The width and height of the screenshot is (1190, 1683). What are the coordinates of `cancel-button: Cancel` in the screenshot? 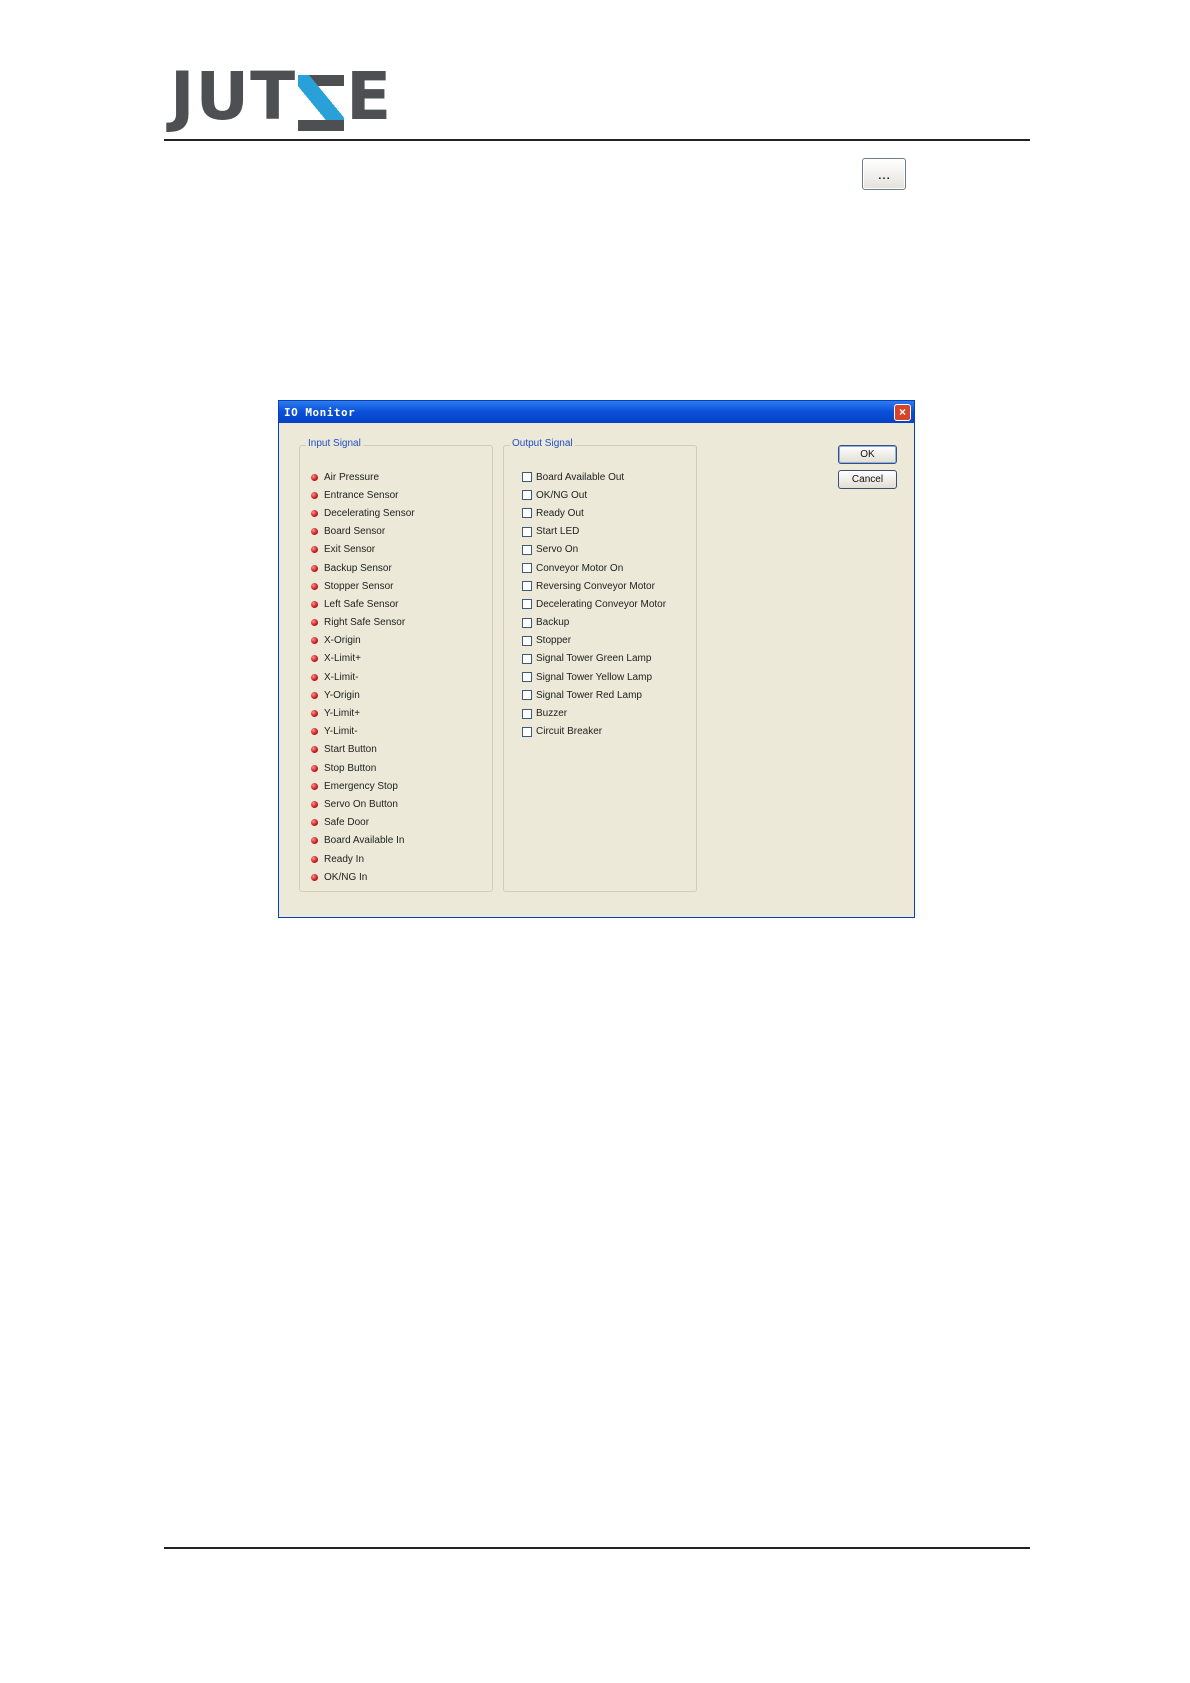 It's located at (867, 479).